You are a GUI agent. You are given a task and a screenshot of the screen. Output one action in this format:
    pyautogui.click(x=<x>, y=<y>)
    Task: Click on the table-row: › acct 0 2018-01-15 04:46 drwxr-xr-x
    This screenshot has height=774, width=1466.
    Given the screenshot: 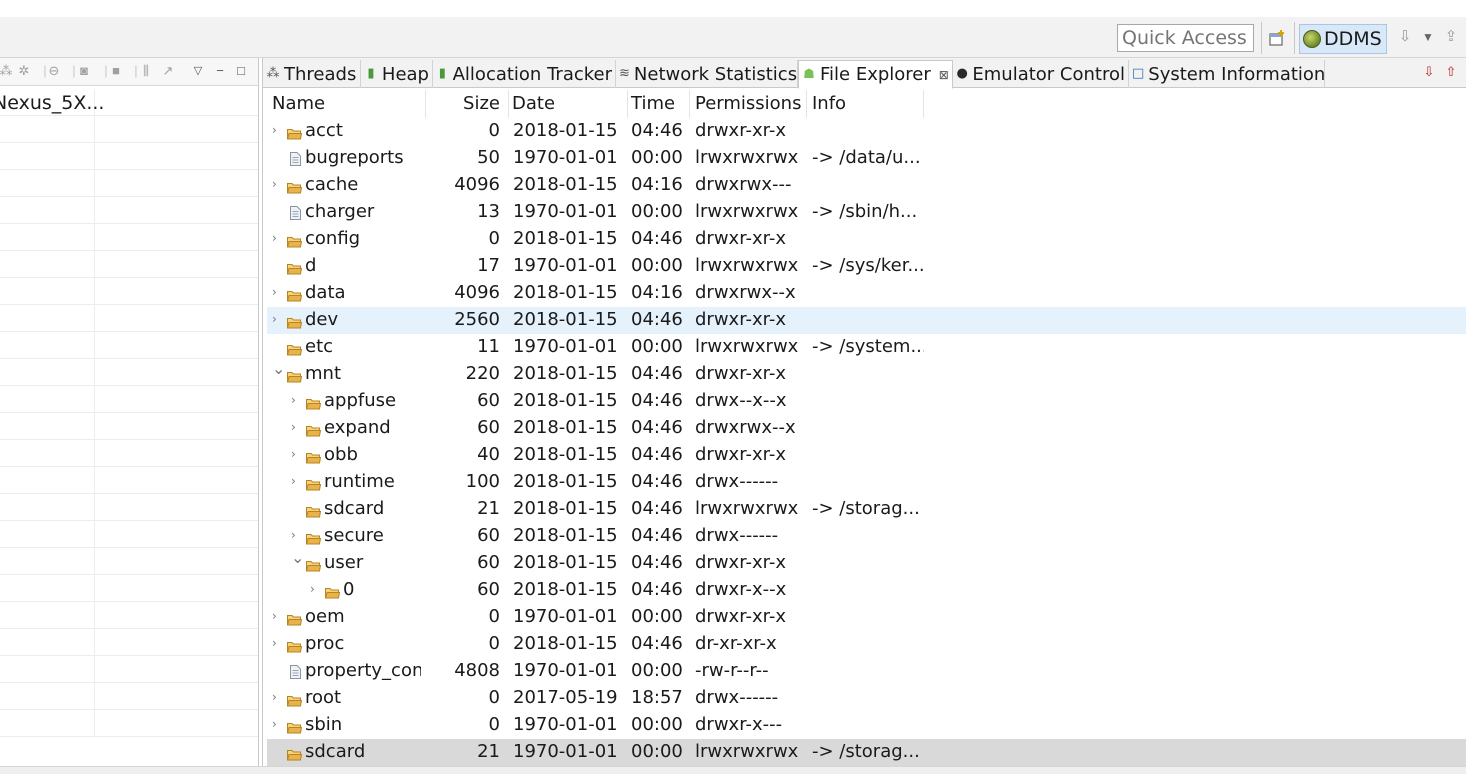 What is the action you would take?
    pyautogui.click(x=866, y=131)
    